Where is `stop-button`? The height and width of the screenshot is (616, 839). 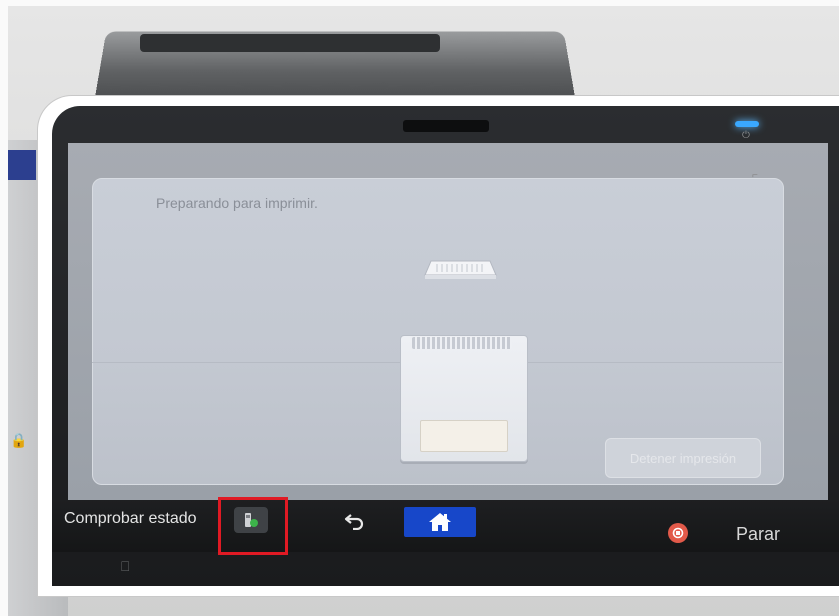
stop-button is located at coordinates (678, 533).